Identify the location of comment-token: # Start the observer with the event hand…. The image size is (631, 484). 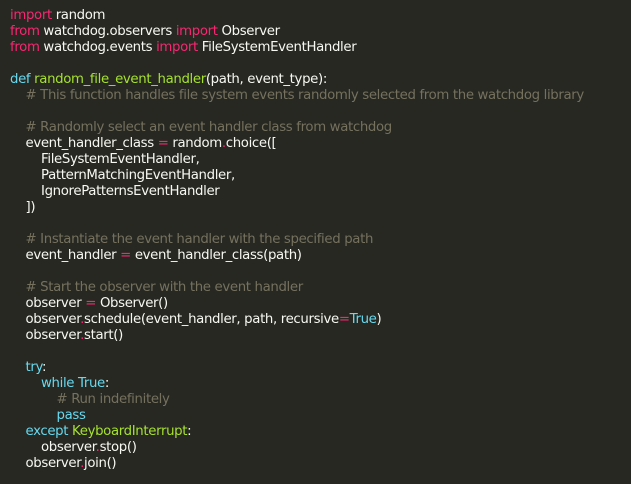
(157, 287).